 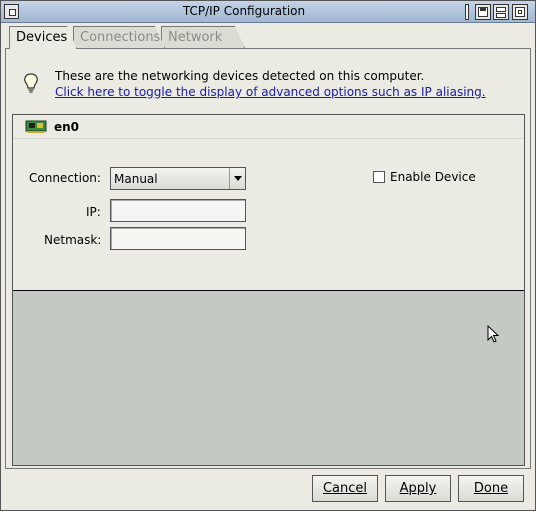 What do you see at coordinates (237, 178) in the screenshot?
I see `dropdown-arrow-icon` at bounding box center [237, 178].